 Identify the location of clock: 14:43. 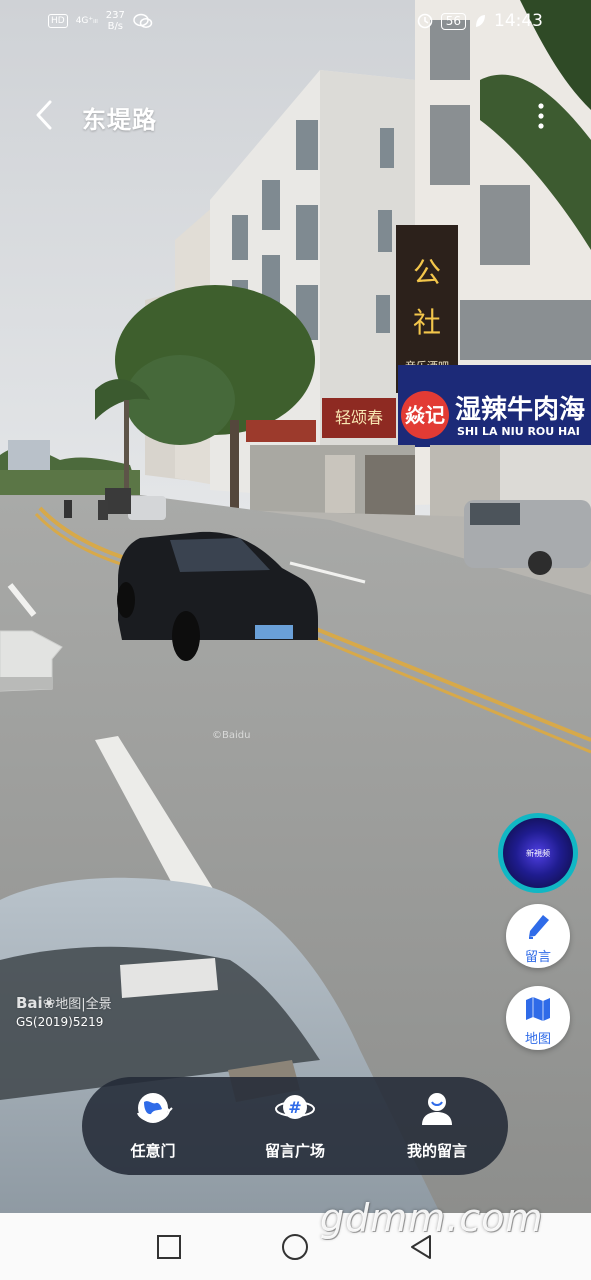
(518, 21).